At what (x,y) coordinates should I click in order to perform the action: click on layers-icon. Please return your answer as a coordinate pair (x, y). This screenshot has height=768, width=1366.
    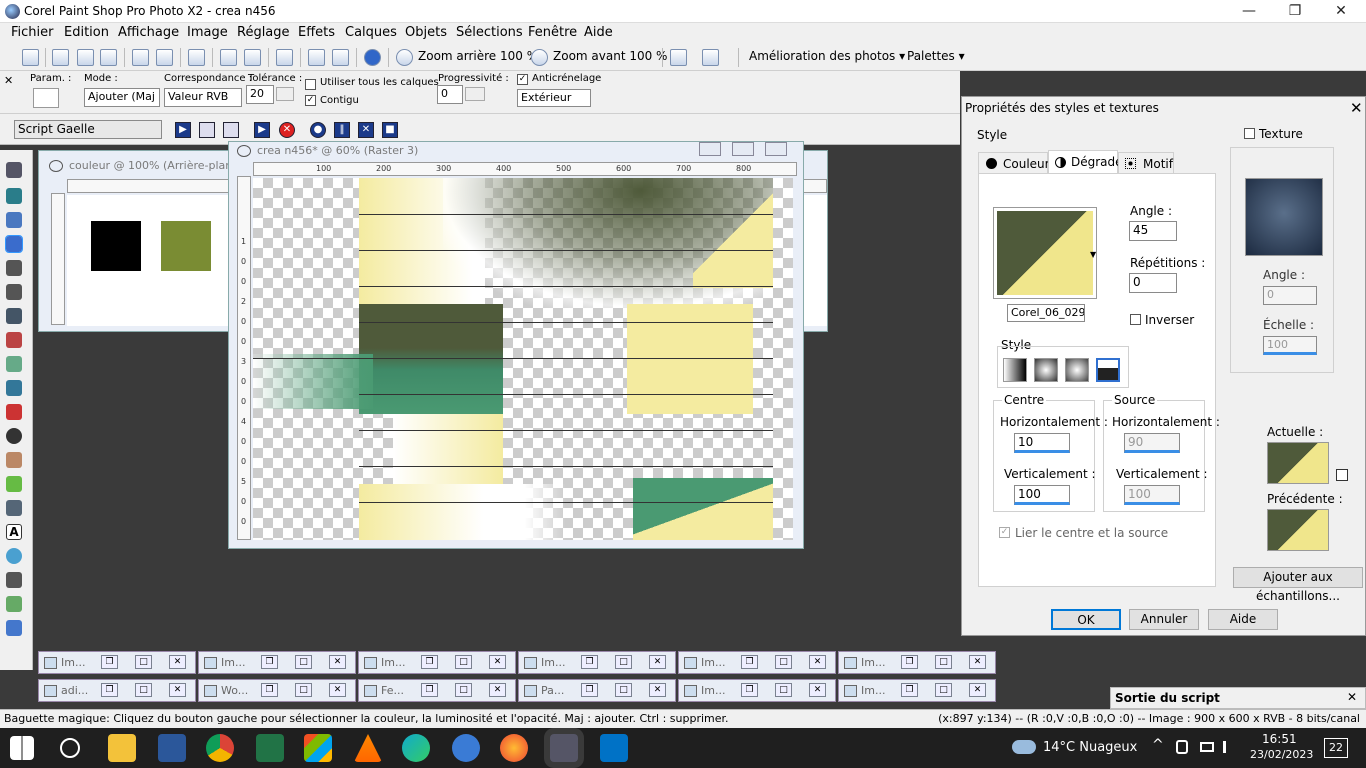
    Looking at the image, I should click on (316, 57).